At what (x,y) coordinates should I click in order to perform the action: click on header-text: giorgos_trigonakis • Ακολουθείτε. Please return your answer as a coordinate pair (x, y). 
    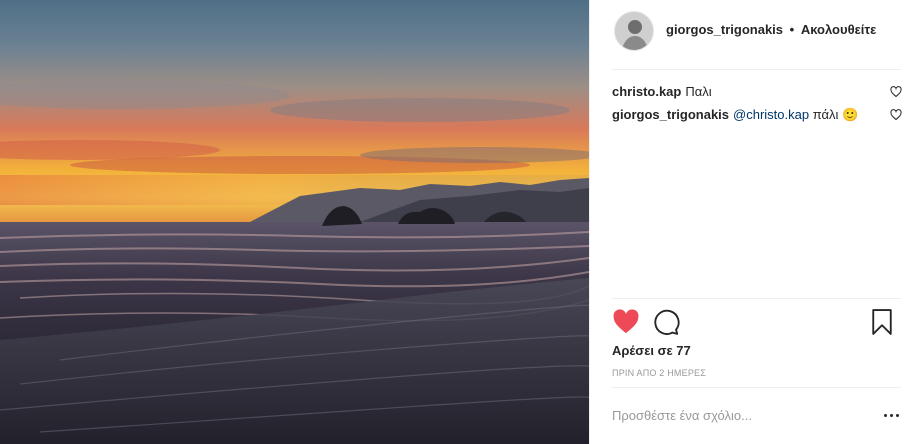
    Looking at the image, I should click on (771, 29).